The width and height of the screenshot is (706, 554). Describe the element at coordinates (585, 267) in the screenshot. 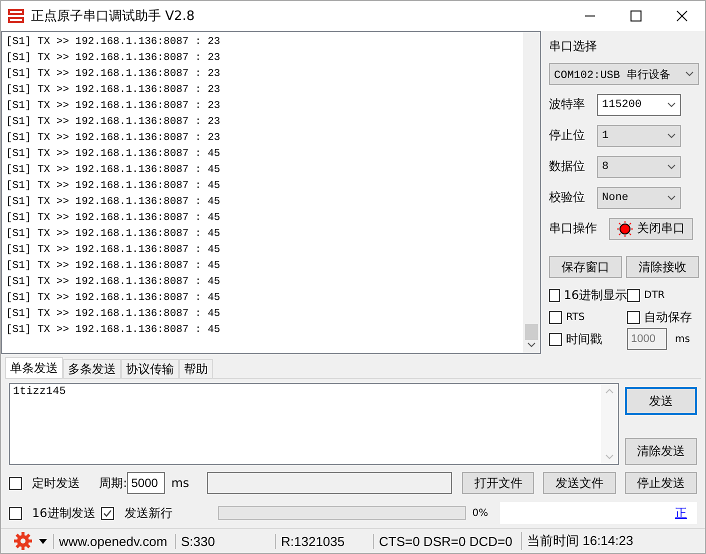

I see `save-window-button: 保存窗口` at that location.